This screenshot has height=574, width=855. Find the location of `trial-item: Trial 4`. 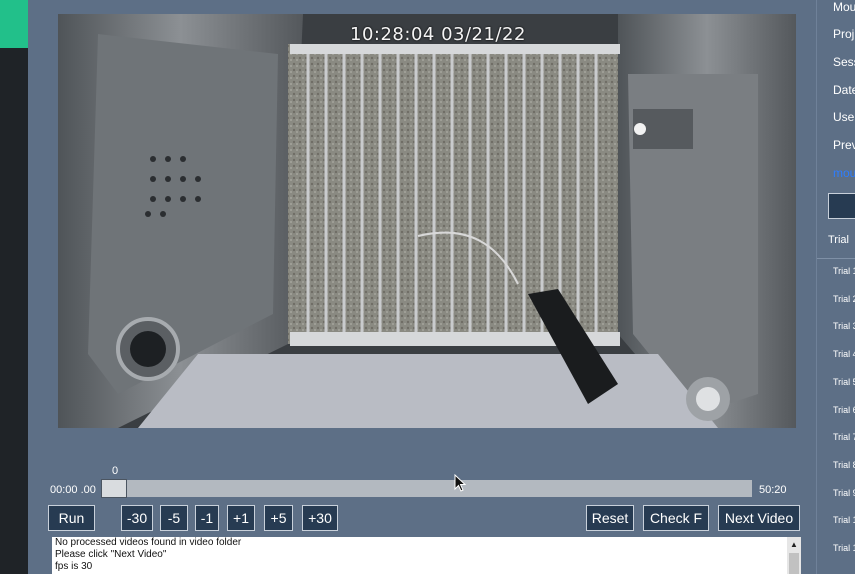

trial-item: Trial 4 is located at coordinates (844, 354).